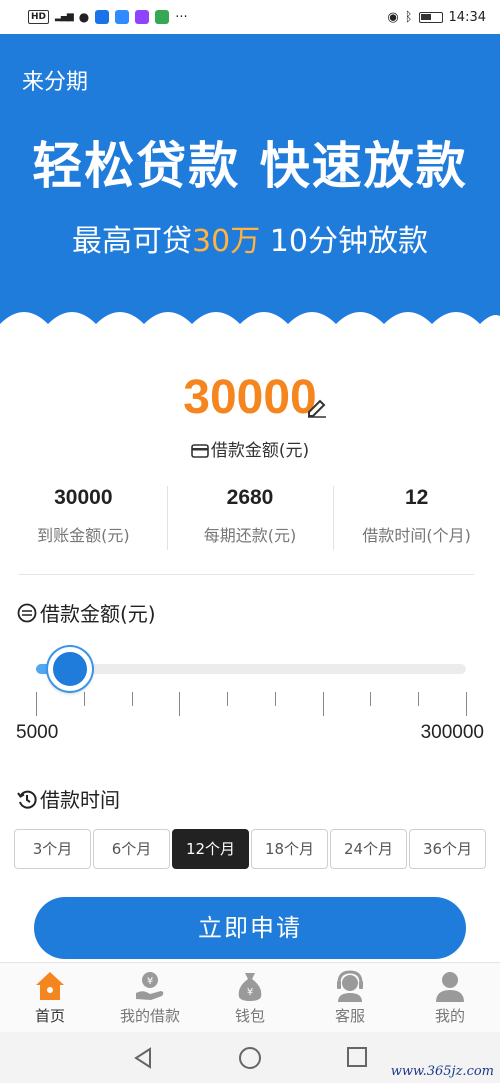 The height and width of the screenshot is (1083, 500). What do you see at coordinates (408, 17) in the screenshot?
I see `bluetooth-icon: ᛒ` at bounding box center [408, 17].